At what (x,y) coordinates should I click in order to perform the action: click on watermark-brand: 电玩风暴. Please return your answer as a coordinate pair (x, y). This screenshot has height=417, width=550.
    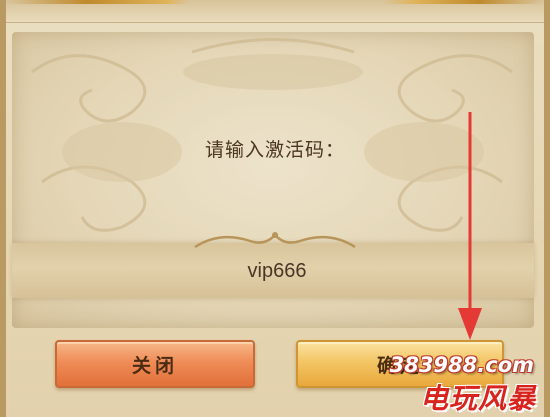
    Looking at the image, I should click on (477, 398).